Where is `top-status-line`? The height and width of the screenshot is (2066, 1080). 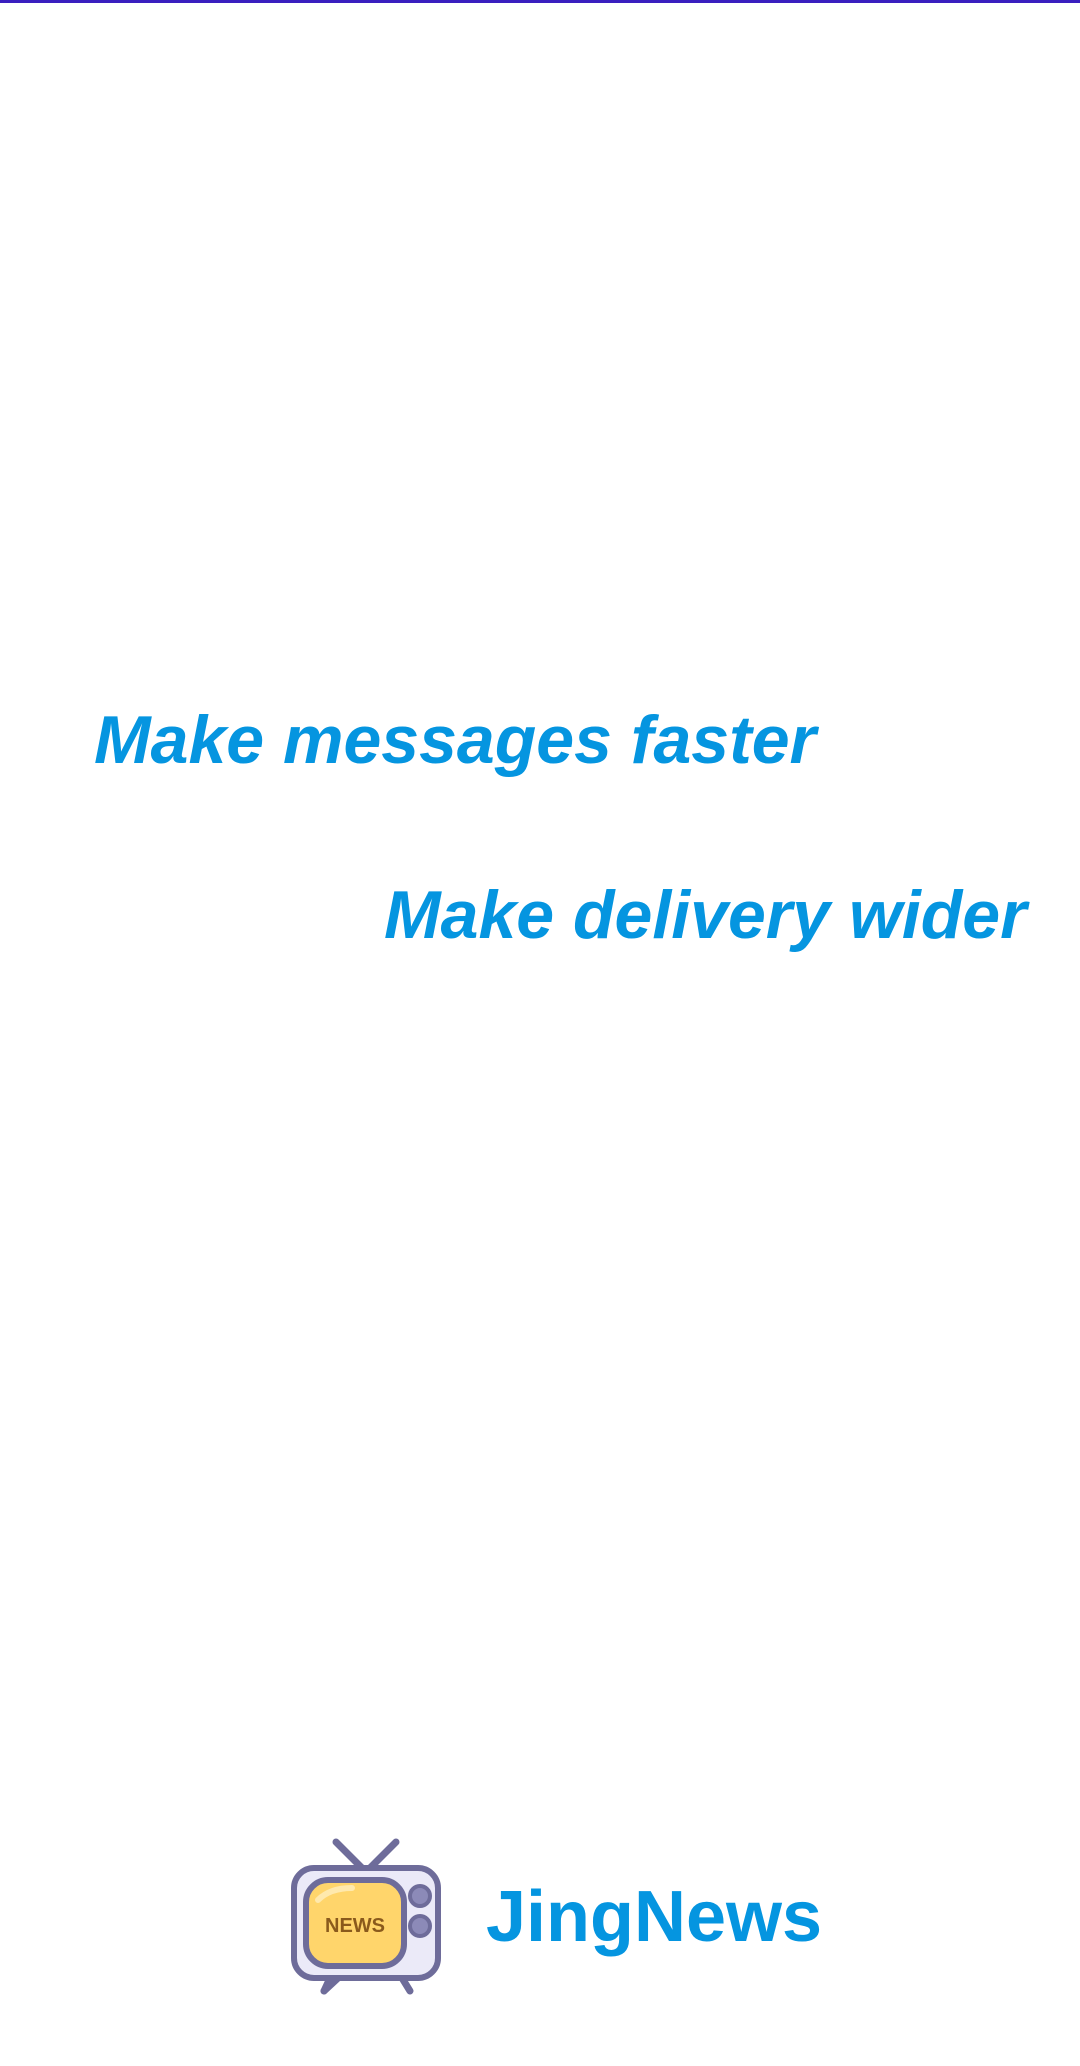
top-status-line is located at coordinates (540, 1).